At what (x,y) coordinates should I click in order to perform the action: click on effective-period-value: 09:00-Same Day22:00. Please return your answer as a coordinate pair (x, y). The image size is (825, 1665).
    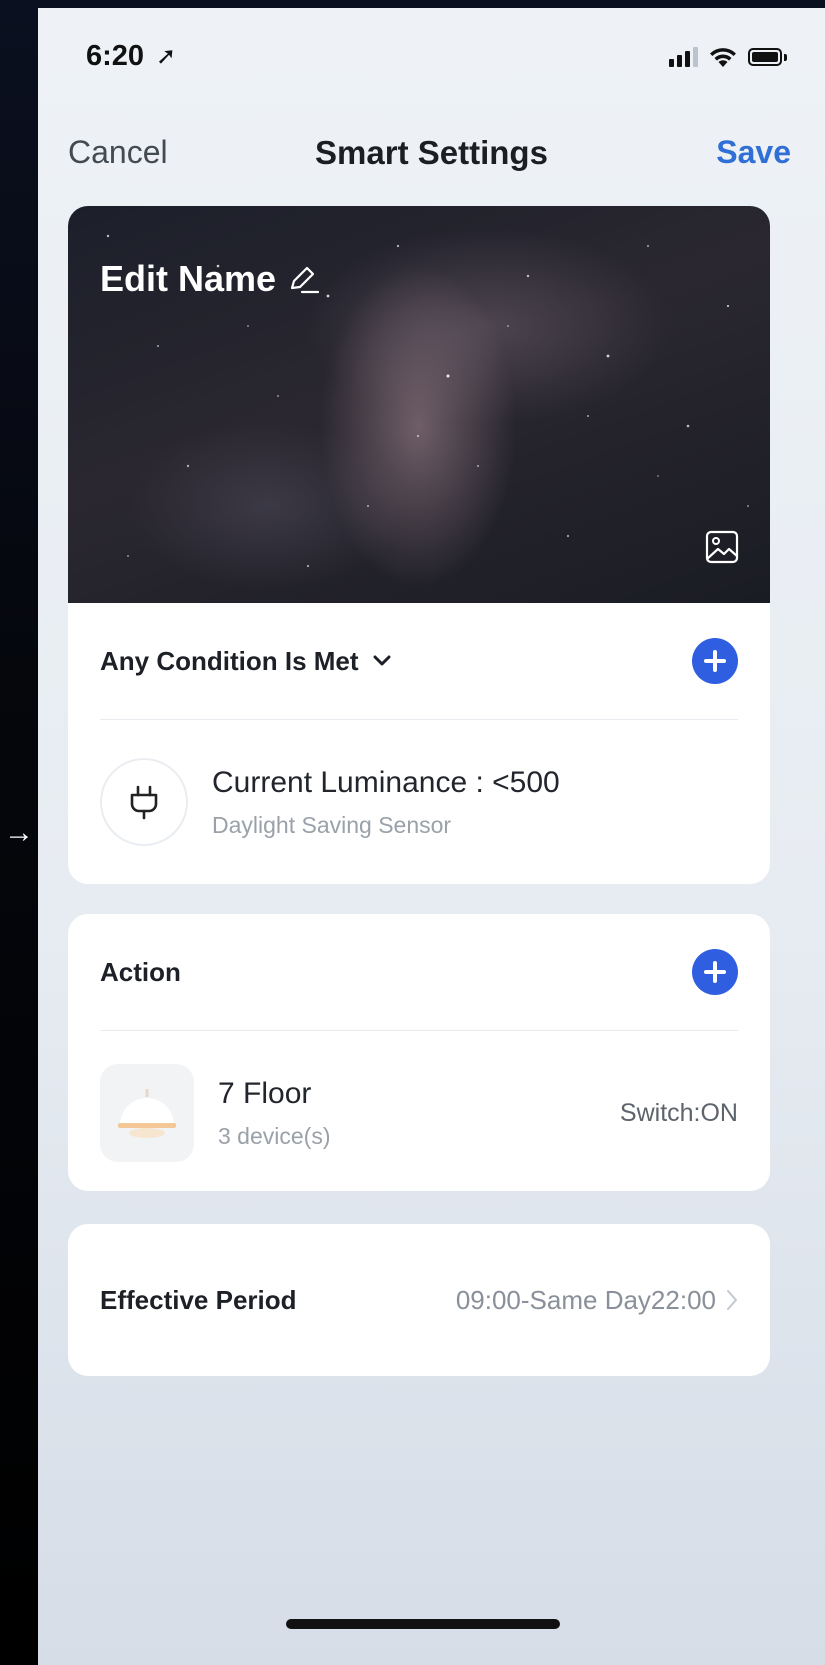
    Looking at the image, I should click on (585, 1299).